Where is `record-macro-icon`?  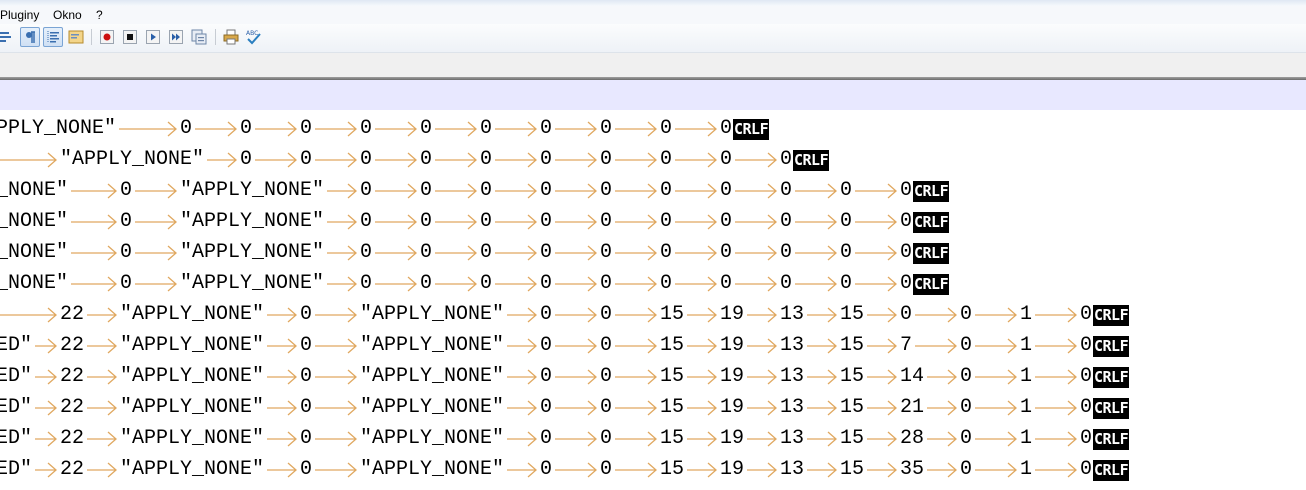 record-macro-icon is located at coordinates (107, 37).